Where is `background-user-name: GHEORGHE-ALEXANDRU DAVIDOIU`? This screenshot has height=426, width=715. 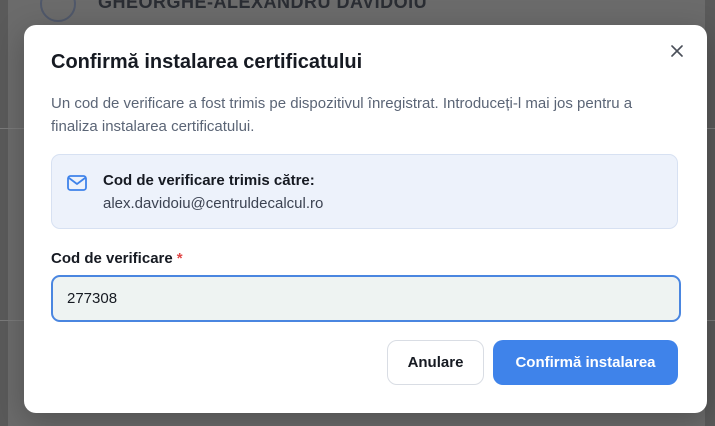 background-user-name: GHEORGHE-ALEXANDRU DAVIDOIU is located at coordinates (263, 6).